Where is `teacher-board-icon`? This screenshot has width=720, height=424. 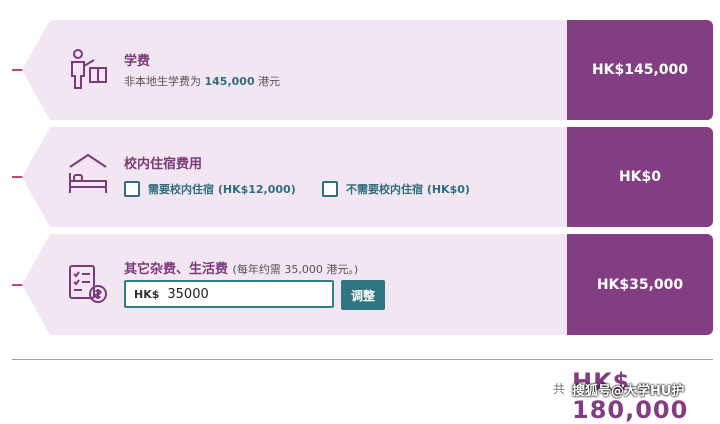
teacher-board-icon is located at coordinates (88, 70).